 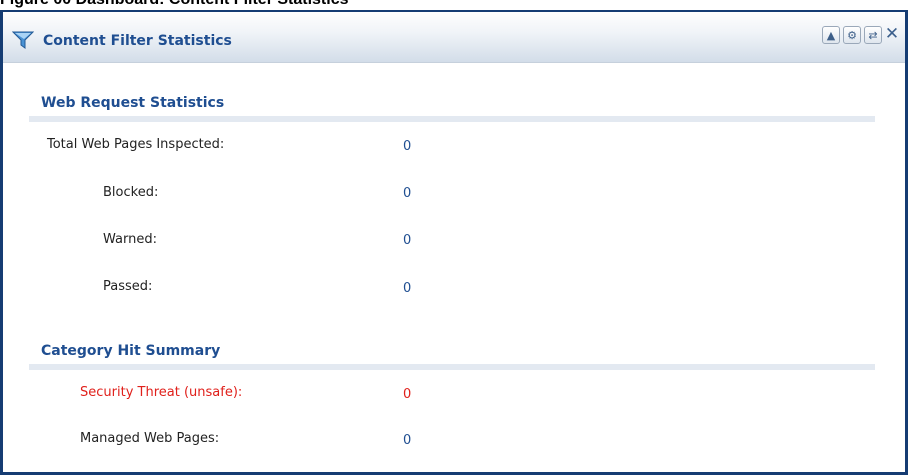 What do you see at coordinates (407, 394) in the screenshot?
I see `security-threat-value: 0` at bounding box center [407, 394].